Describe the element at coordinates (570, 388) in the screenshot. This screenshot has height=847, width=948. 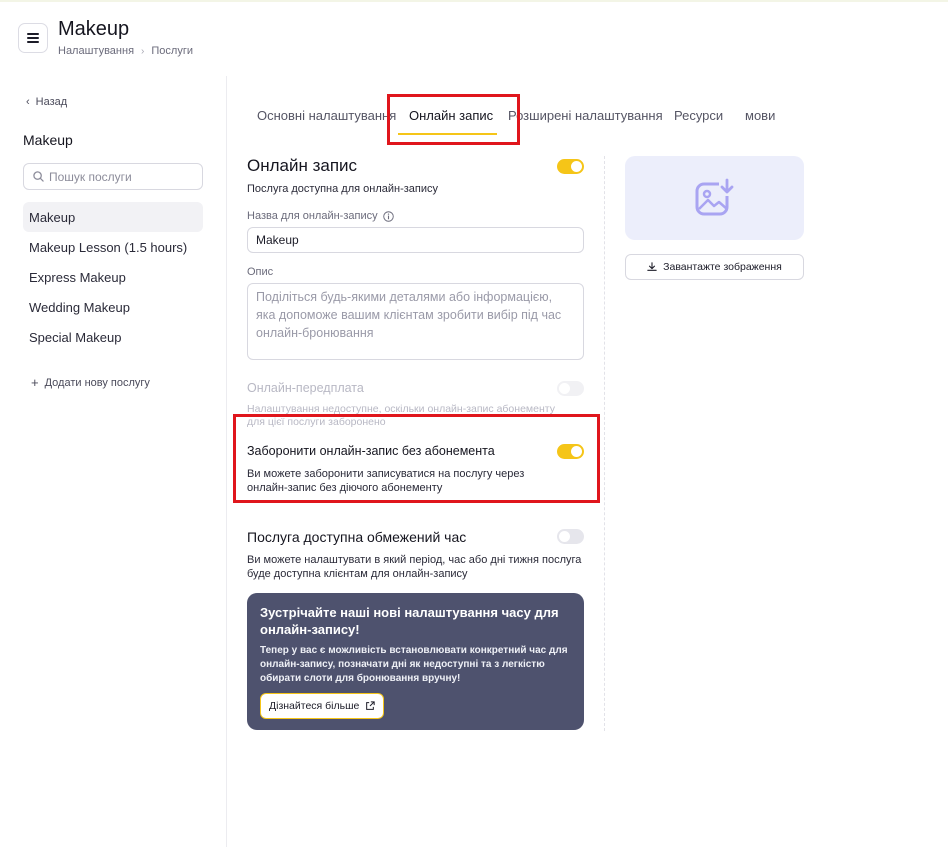
I see `prepayment-toggle` at that location.